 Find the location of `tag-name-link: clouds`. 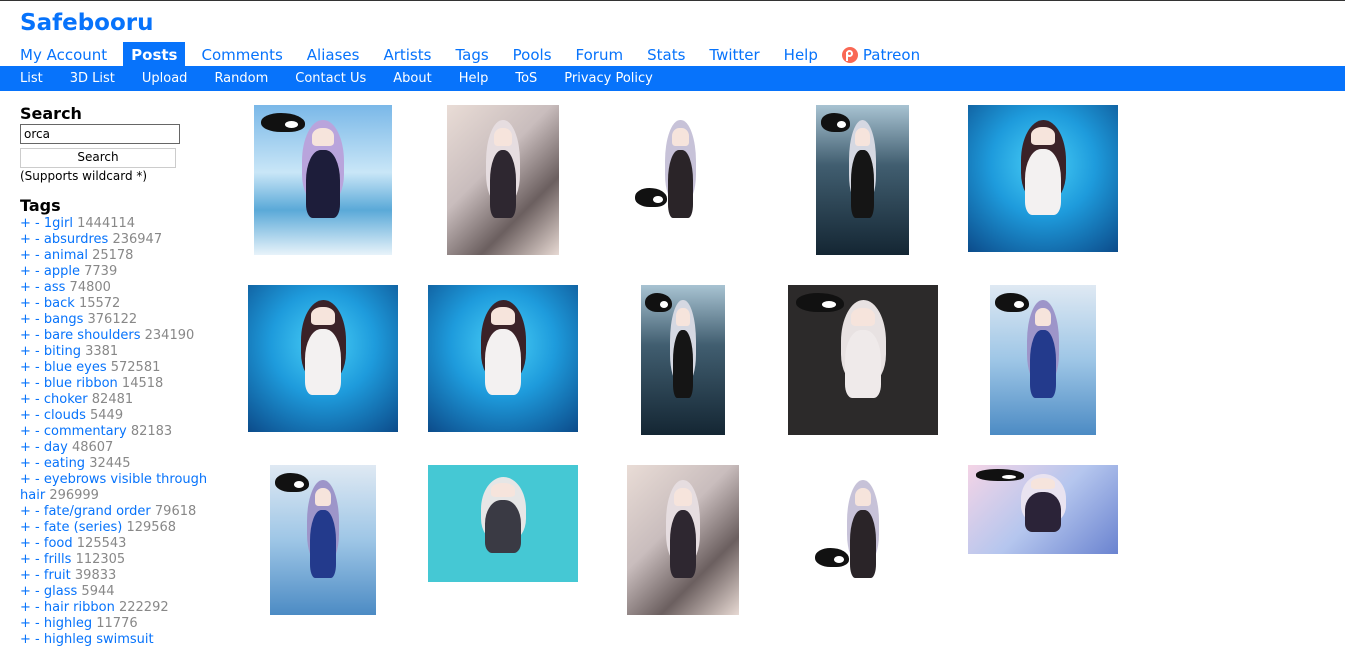

tag-name-link: clouds is located at coordinates (65, 415).